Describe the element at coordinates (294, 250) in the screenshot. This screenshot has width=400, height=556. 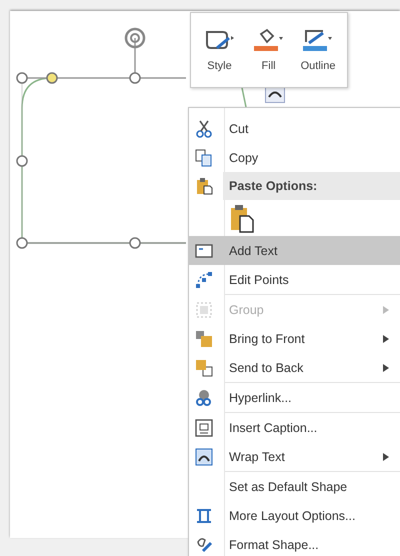
I see `menu-item: Add Text` at that location.